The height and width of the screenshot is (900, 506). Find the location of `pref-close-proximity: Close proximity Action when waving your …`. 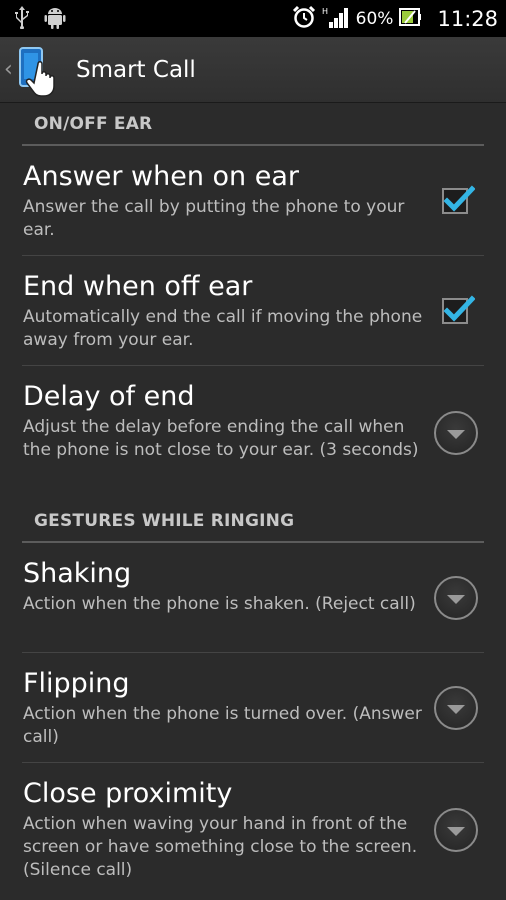

pref-close-proximity: Close proximity Action when waving your … is located at coordinates (253, 830).